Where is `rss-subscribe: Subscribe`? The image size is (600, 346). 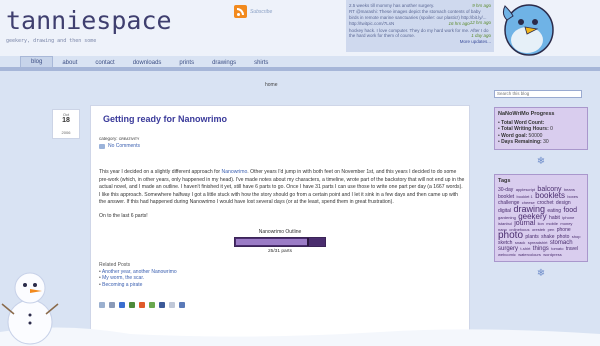 rss-subscribe: Subscribe is located at coordinates (253, 11).